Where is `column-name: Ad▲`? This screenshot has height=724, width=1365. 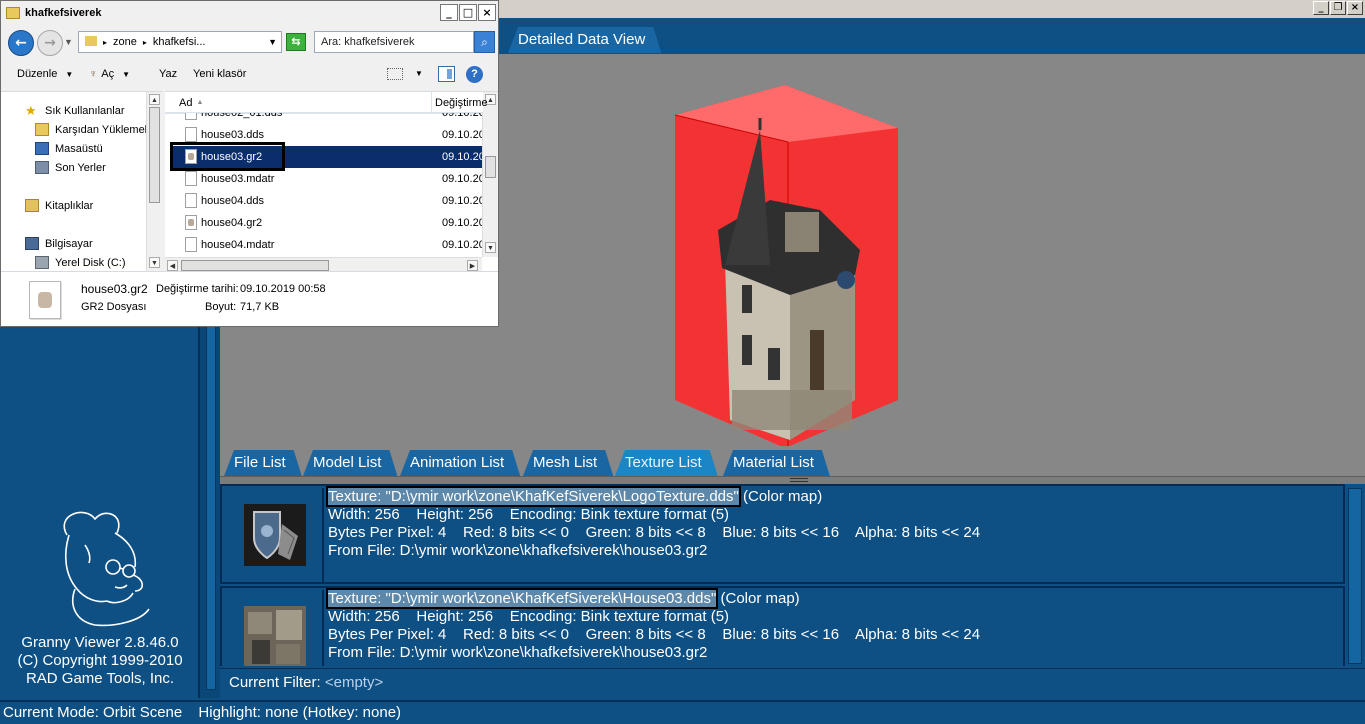 column-name: Ad▲ is located at coordinates (191, 103).